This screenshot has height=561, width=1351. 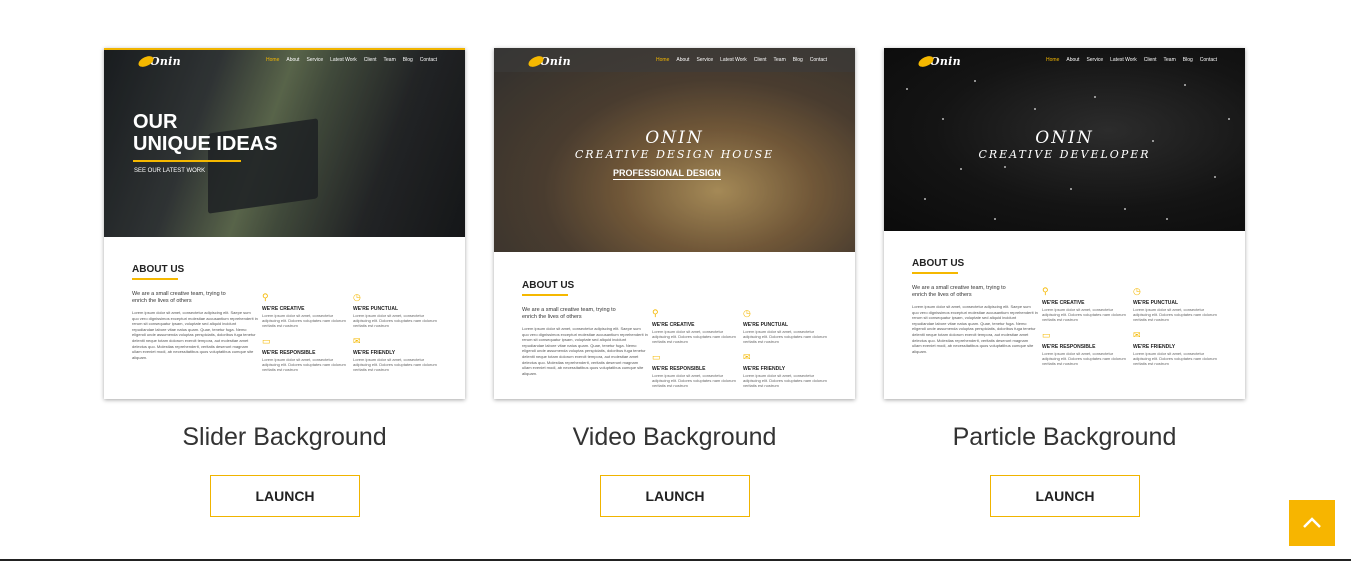 What do you see at coordinates (1064, 437) in the screenshot?
I see `demo-title: Particle Background` at bounding box center [1064, 437].